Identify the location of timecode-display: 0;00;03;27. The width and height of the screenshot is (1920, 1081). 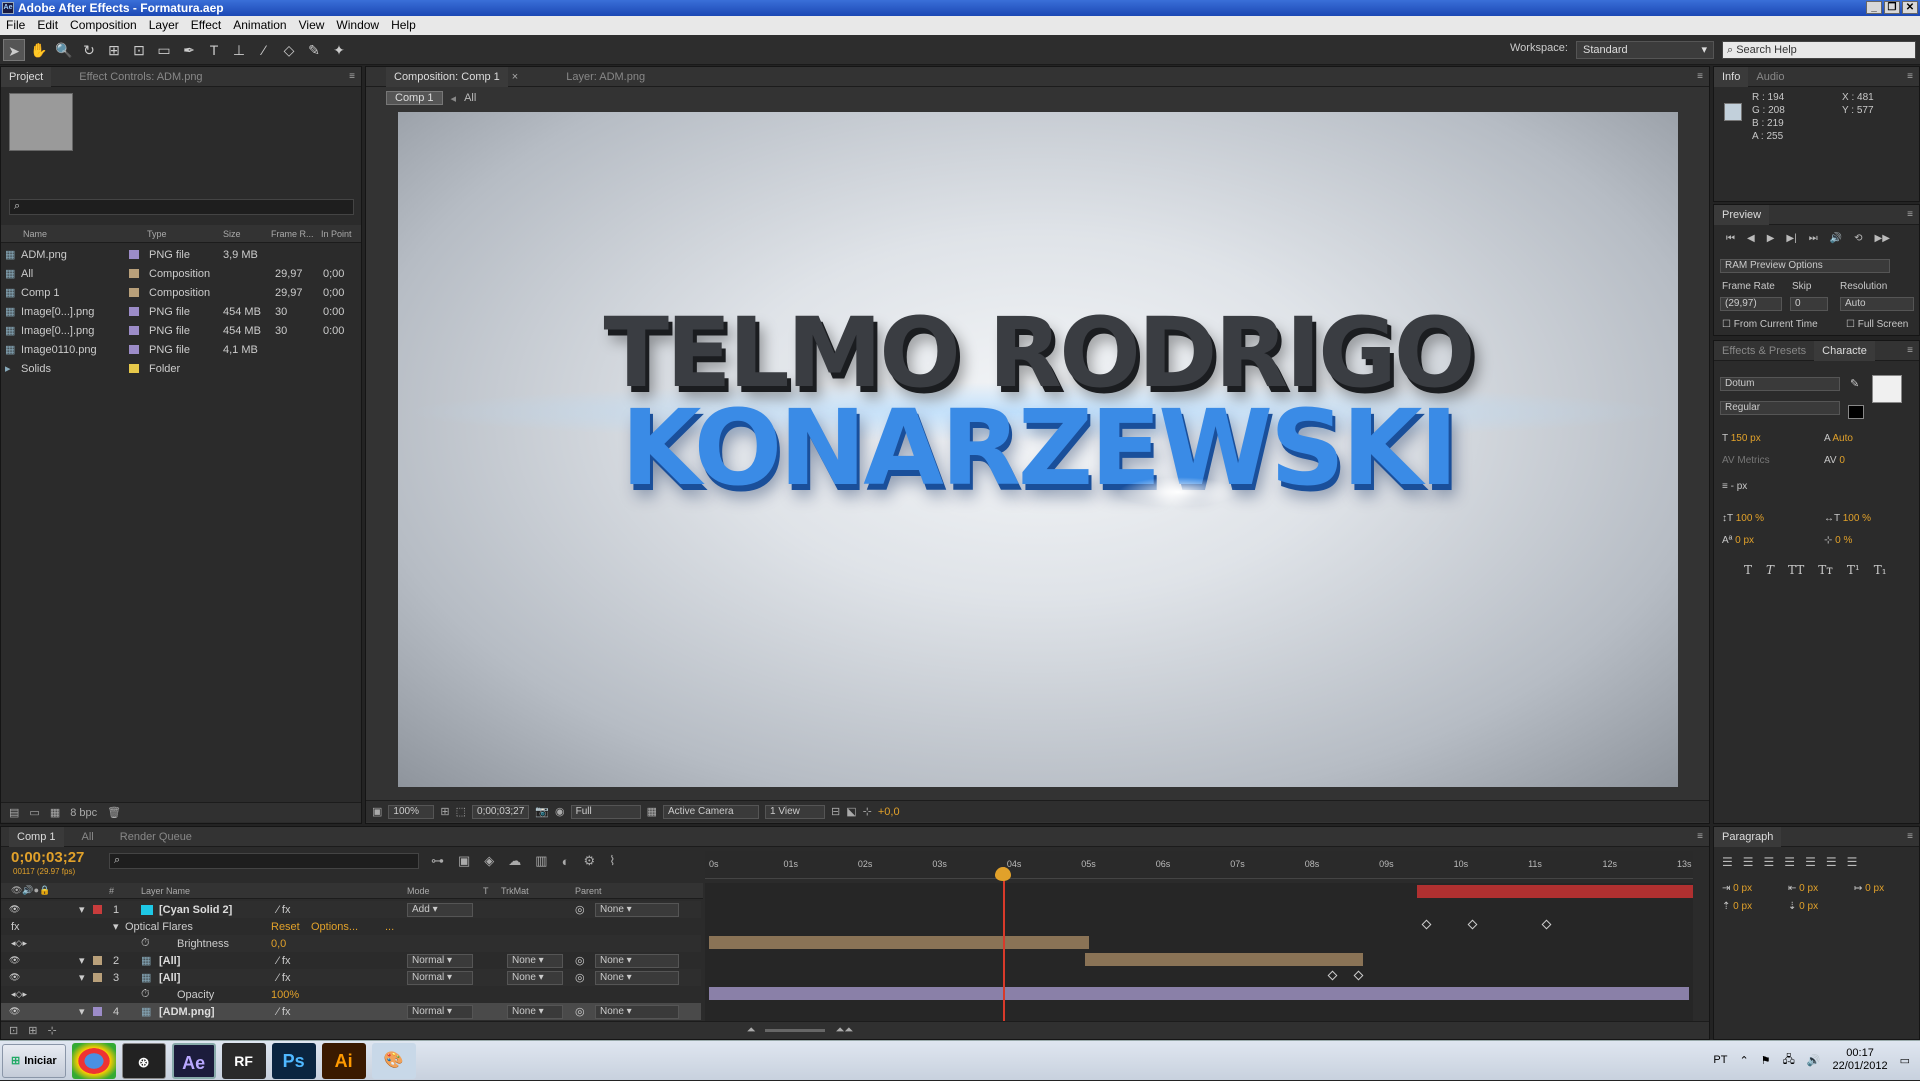
(501, 811).